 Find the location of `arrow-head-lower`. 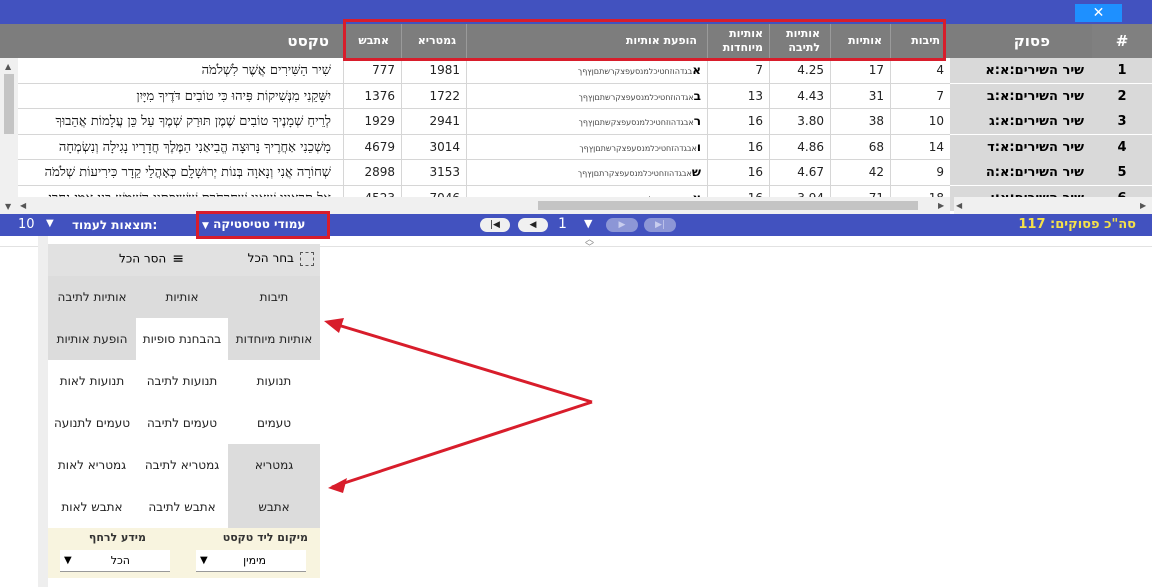

arrow-head-lower is located at coordinates (337, 485).